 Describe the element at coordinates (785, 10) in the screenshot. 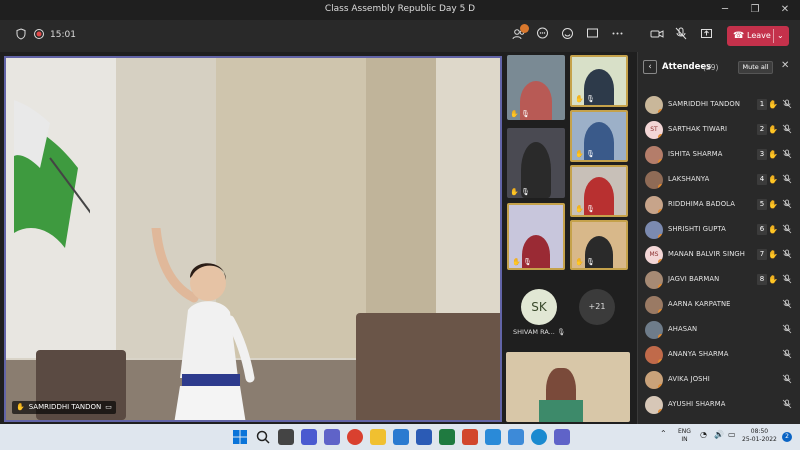

I see `close-window-button: ✕` at that location.